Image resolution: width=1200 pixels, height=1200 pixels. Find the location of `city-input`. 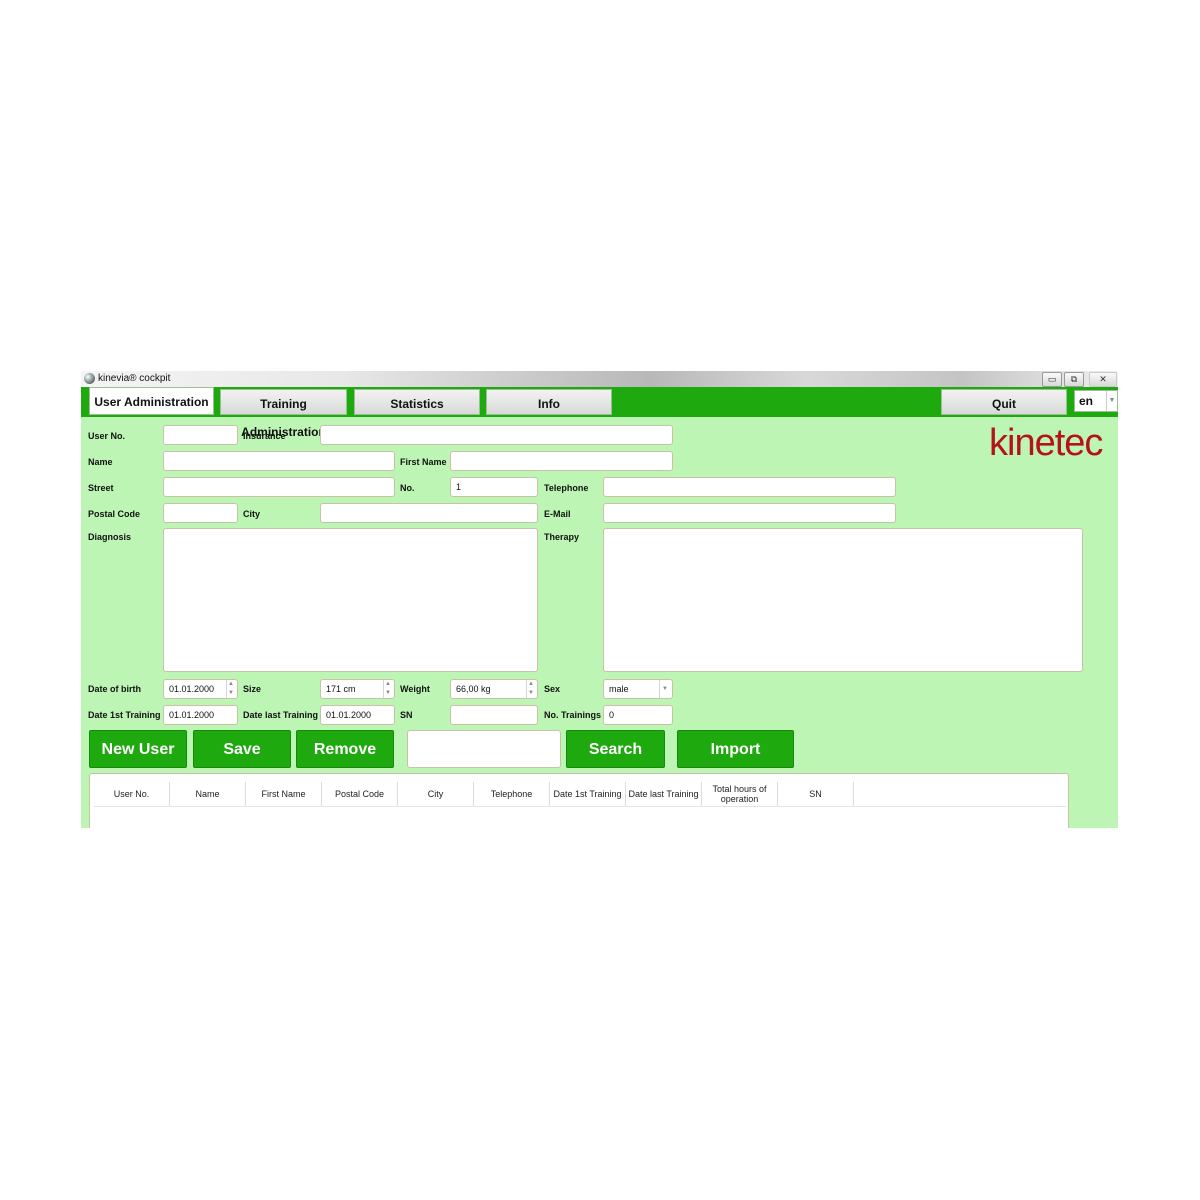

city-input is located at coordinates (429, 513).